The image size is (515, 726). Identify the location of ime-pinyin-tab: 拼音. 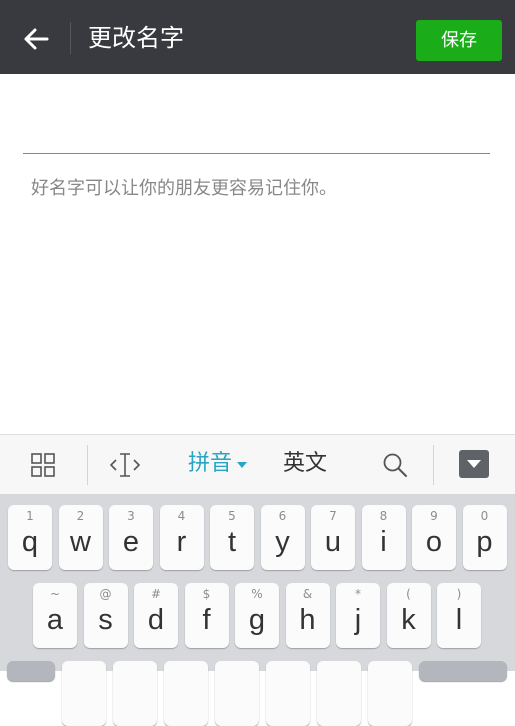
(220, 464).